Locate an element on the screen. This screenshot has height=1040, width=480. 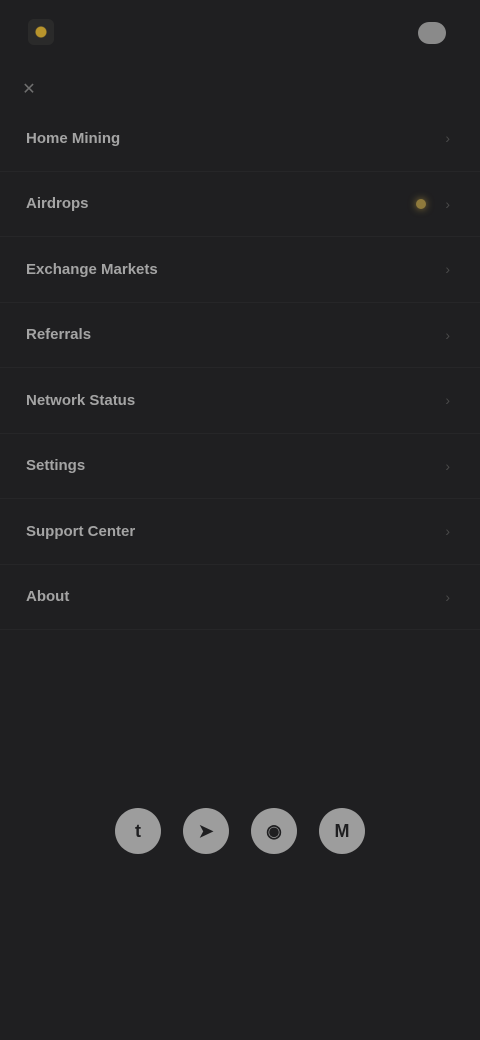
menu-item: Referrals › is located at coordinates (240, 335).